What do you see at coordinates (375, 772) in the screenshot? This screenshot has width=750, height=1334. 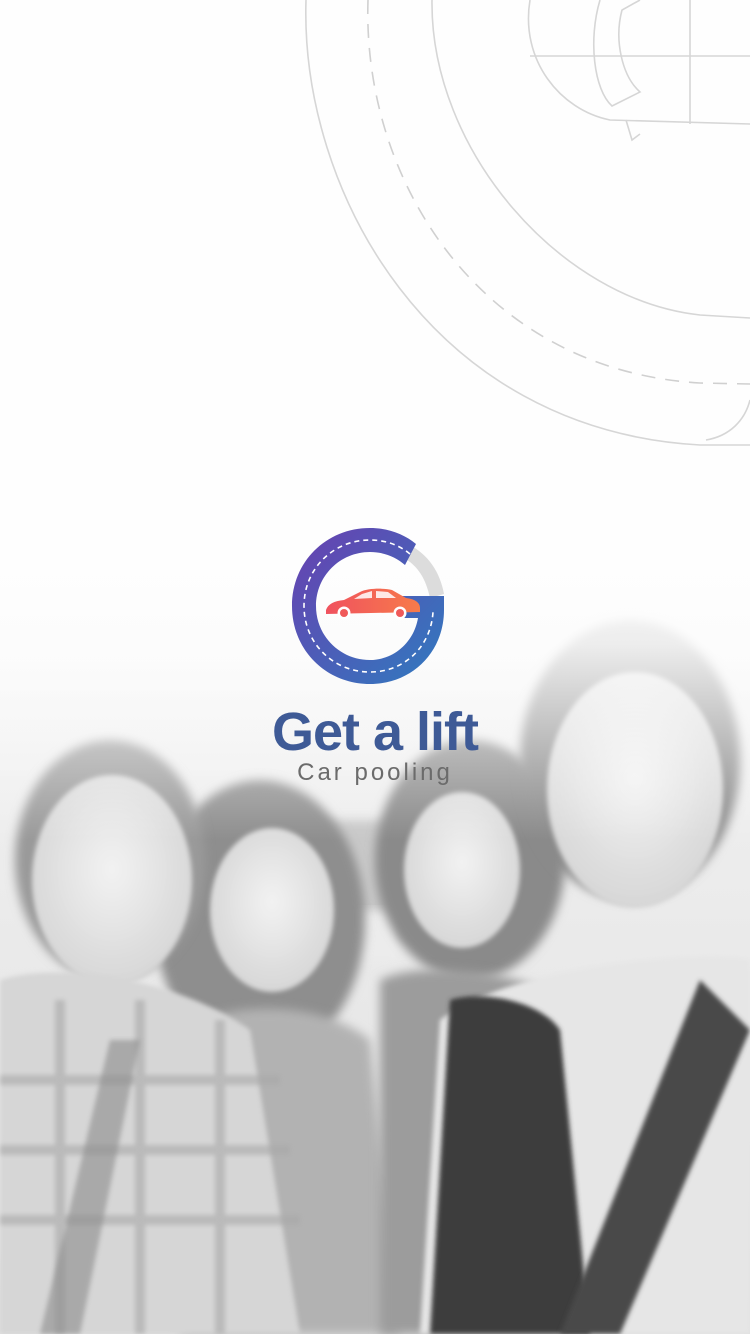 I see `app-subtitle: Car pooling` at bounding box center [375, 772].